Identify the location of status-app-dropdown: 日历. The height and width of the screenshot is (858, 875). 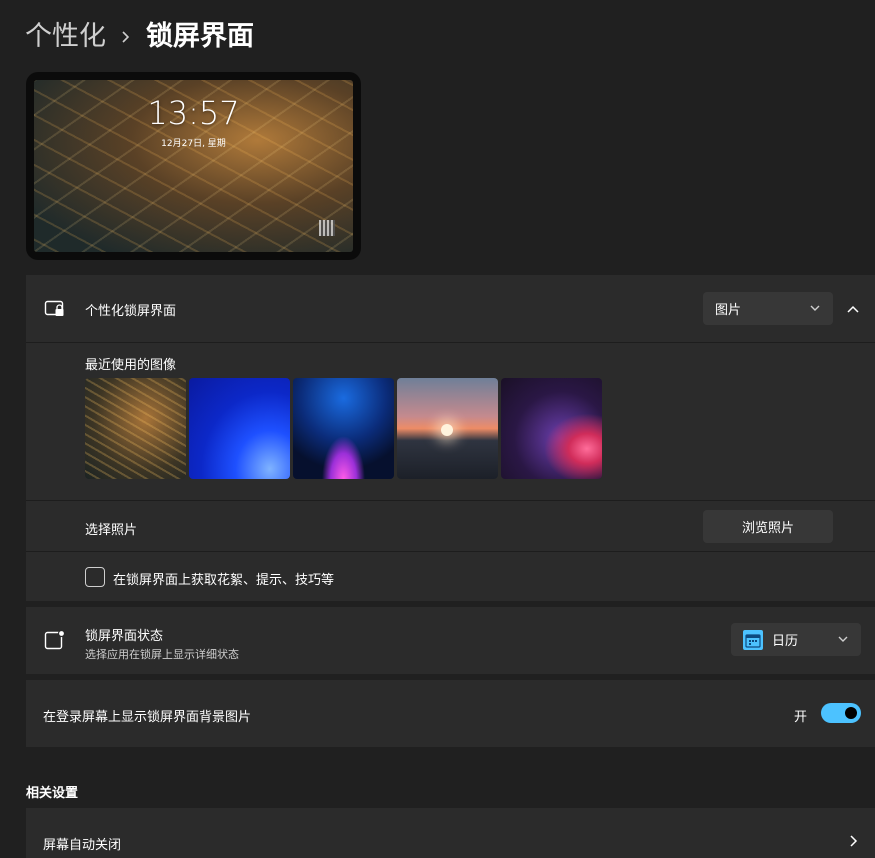
(796, 639).